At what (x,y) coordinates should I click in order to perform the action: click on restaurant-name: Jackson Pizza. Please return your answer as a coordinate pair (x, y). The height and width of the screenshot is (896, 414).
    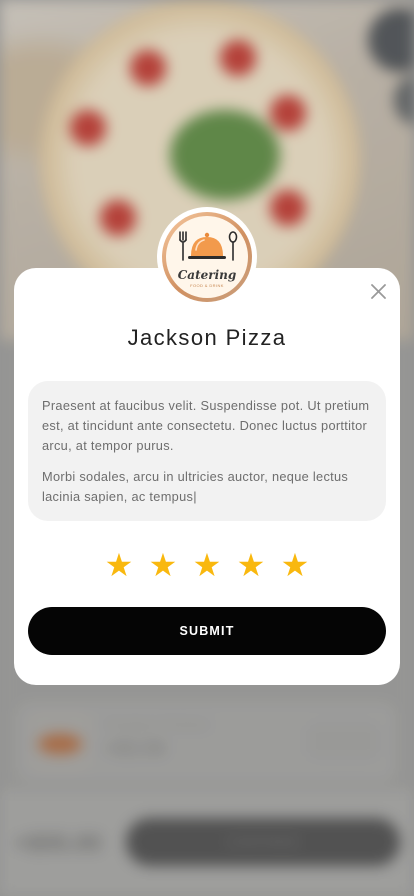
    Looking at the image, I should click on (207, 337).